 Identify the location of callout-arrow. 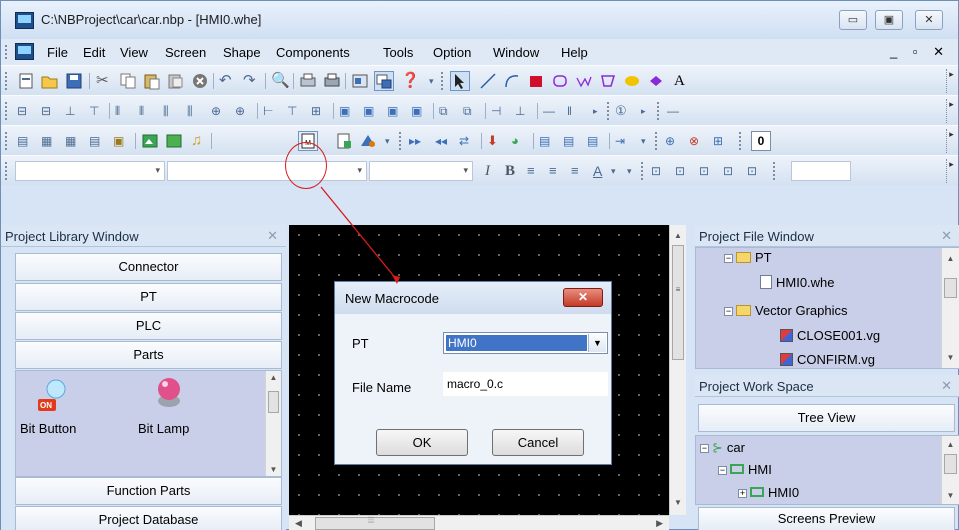
(360, 235).